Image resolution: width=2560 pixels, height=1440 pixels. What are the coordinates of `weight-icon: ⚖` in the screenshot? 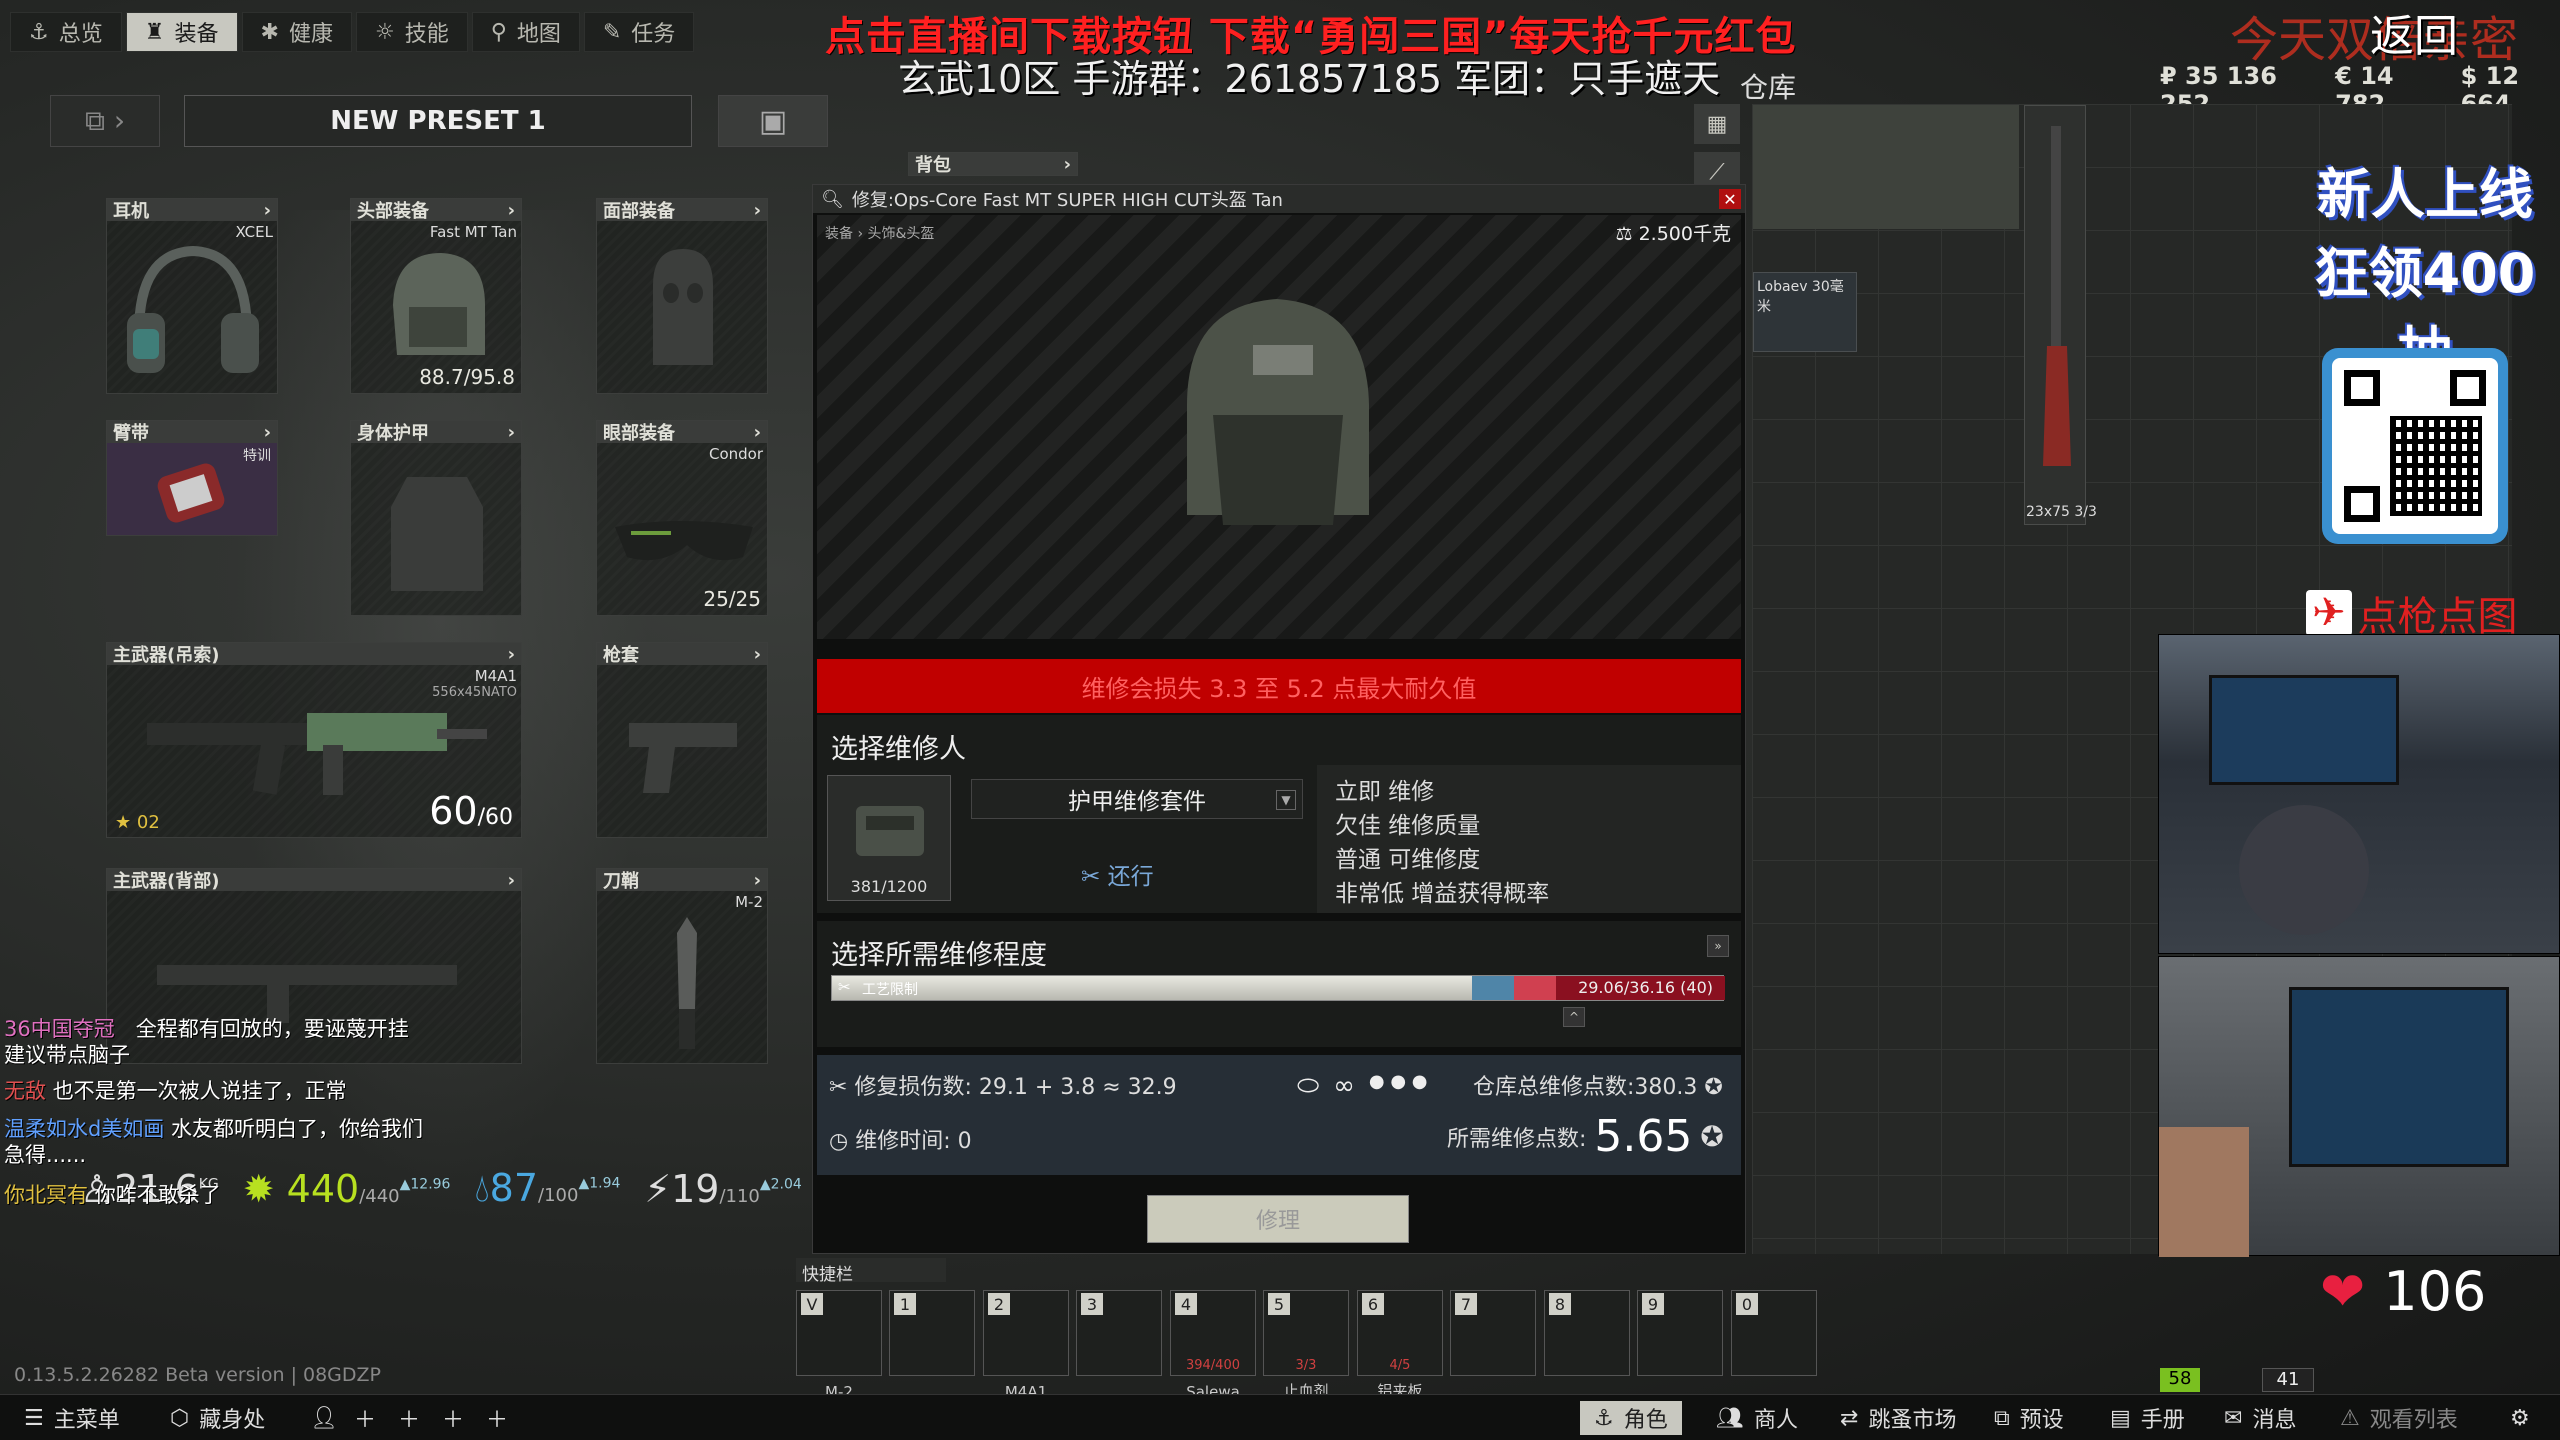 It's located at (1624, 234).